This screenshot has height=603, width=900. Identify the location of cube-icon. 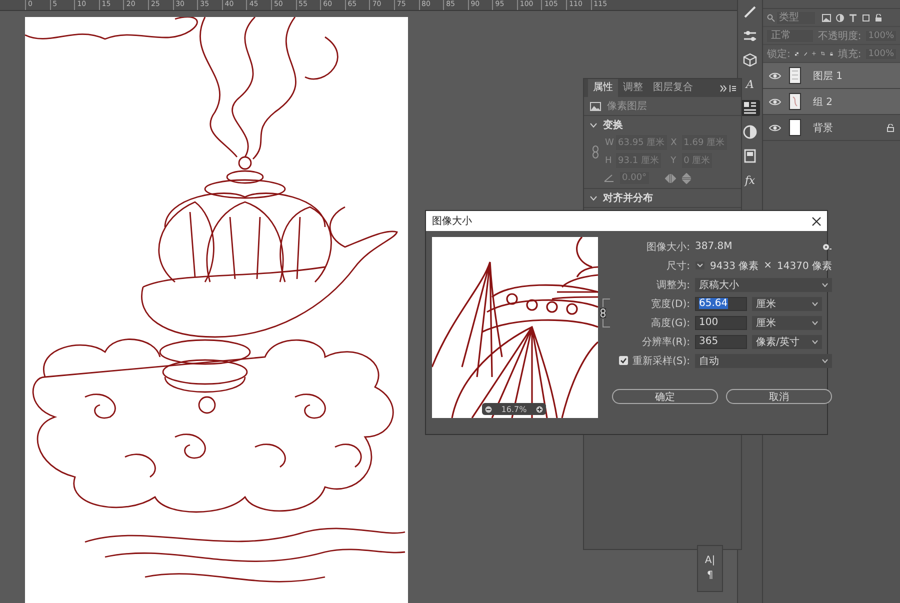
(750, 60).